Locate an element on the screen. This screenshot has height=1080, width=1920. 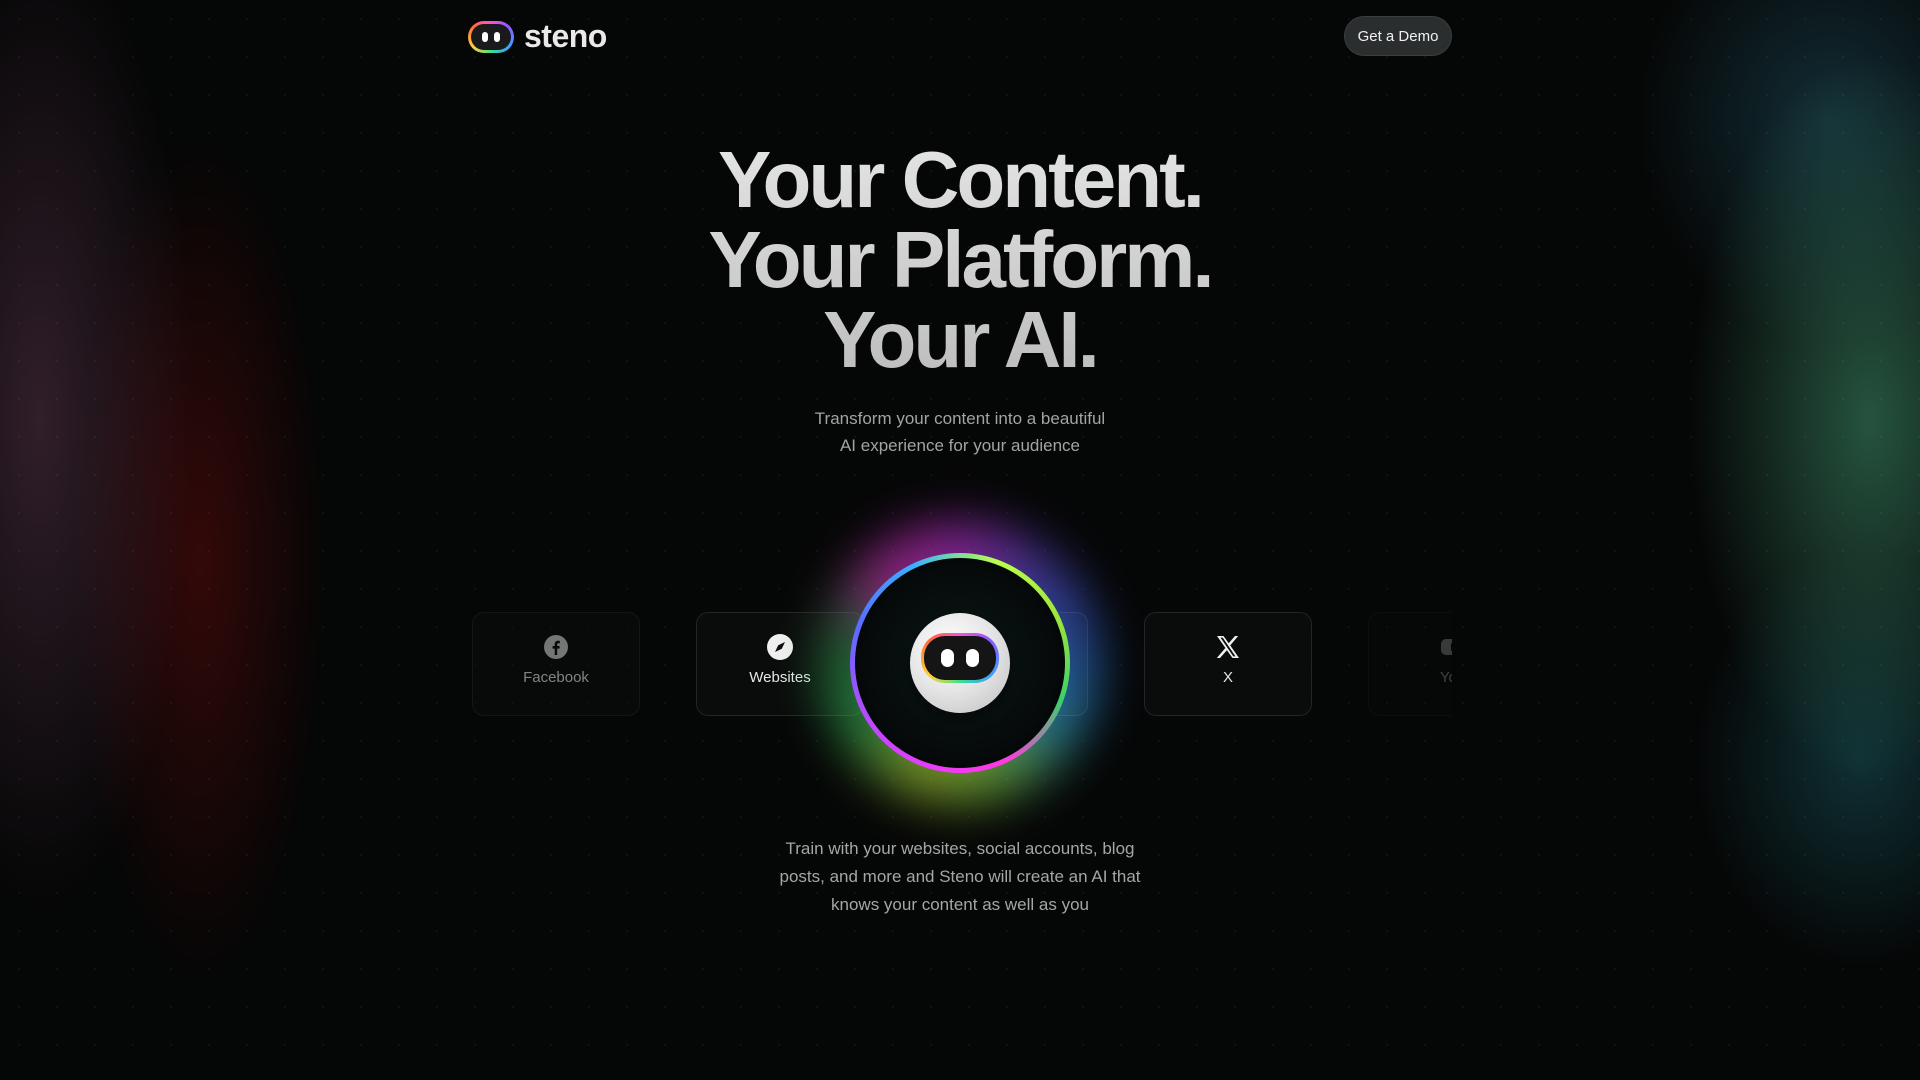
hero-line: Your AI. is located at coordinates (960, 339).